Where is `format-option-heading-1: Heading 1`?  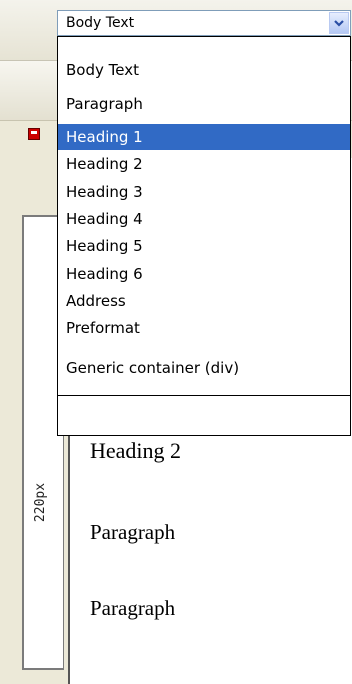 format-option-heading-1: Heading 1 is located at coordinates (204, 137).